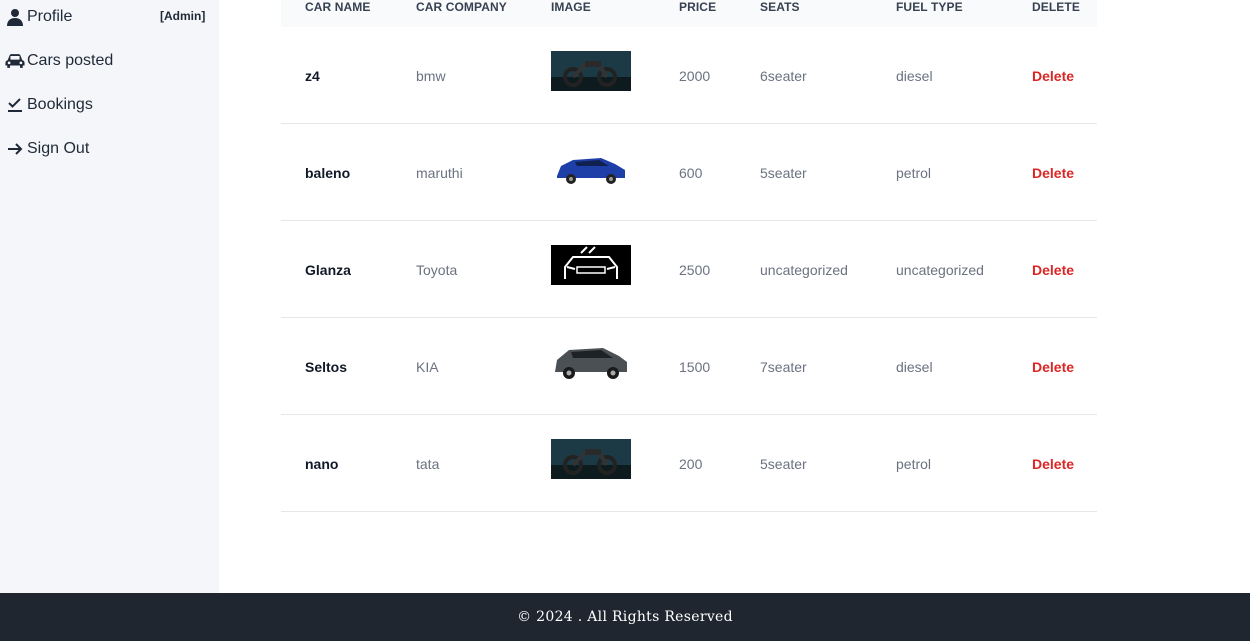 The height and width of the screenshot is (641, 1250). Describe the element at coordinates (804, 270) in the screenshot. I see `seats-cell: uncategorized` at that location.